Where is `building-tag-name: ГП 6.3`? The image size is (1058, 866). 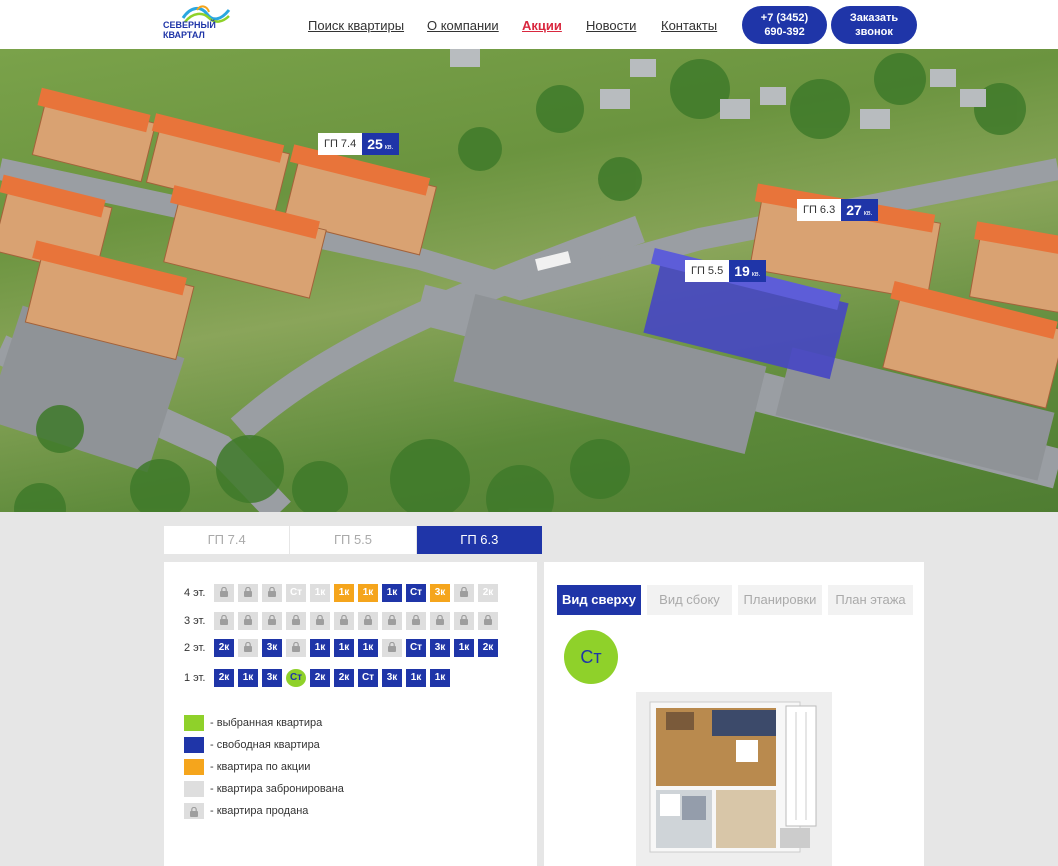
building-tag-name: ГП 6.3 is located at coordinates (819, 210).